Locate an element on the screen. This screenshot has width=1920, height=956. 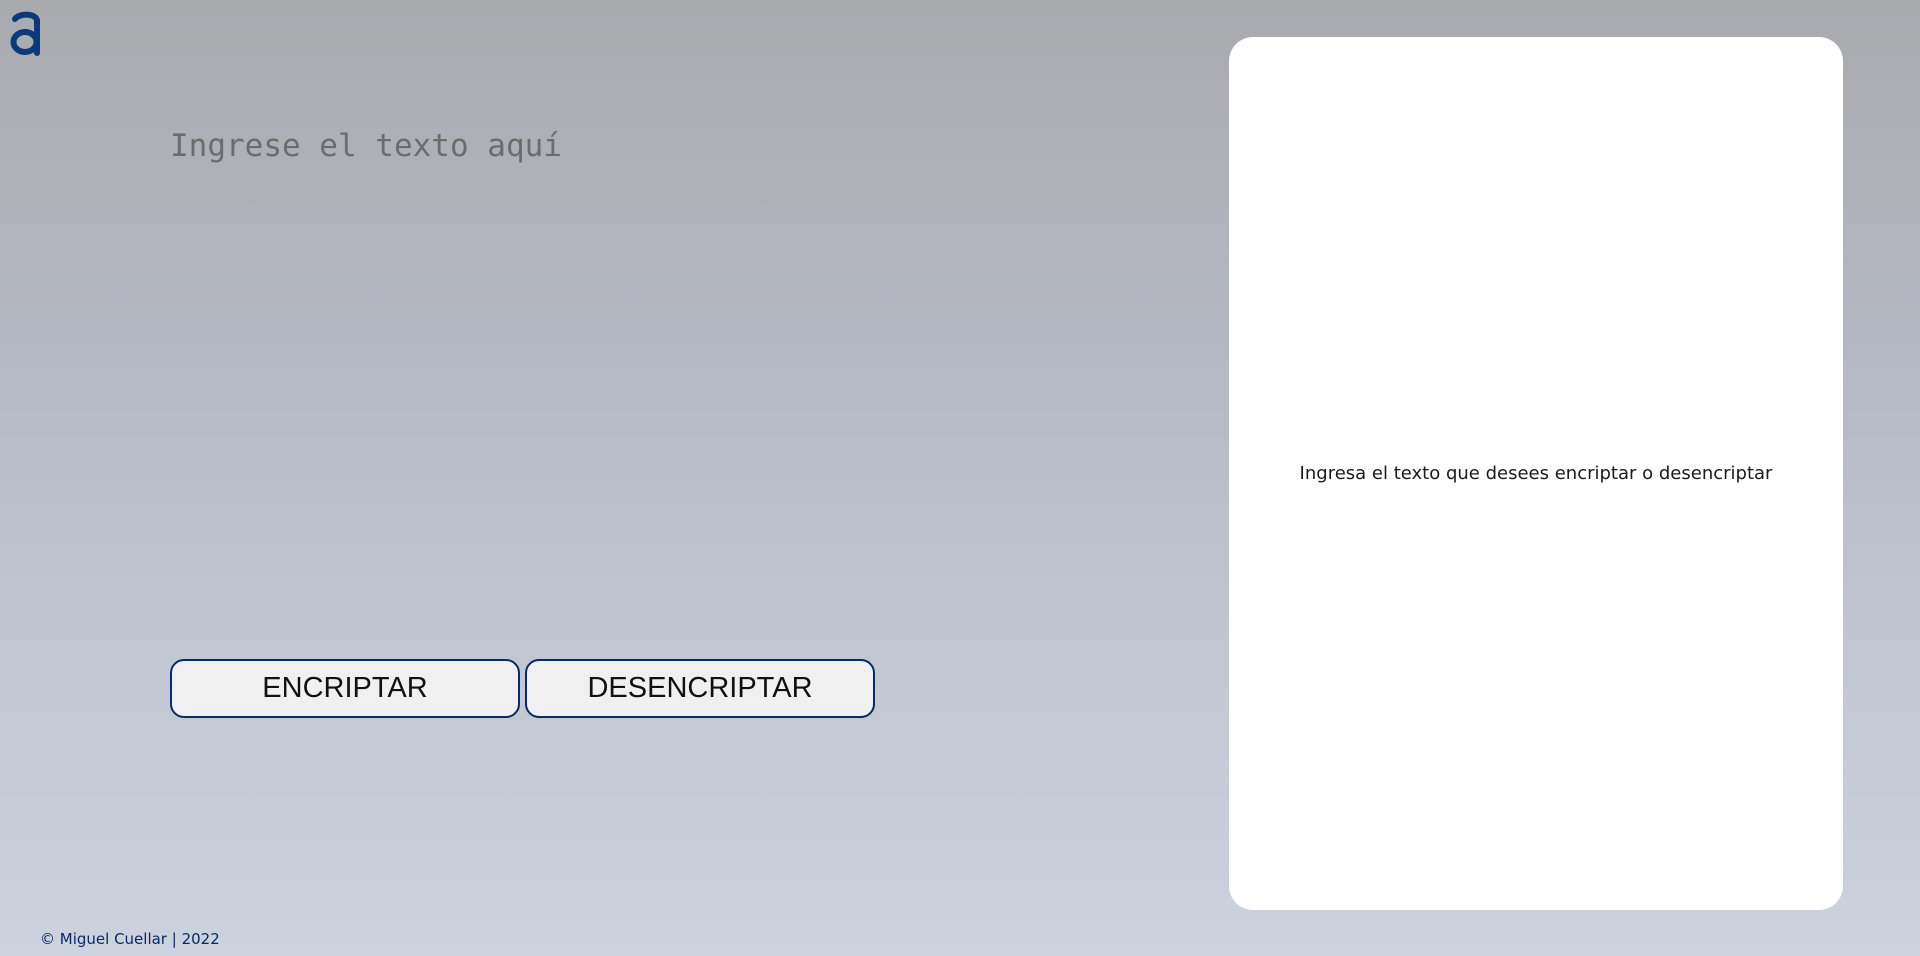
footer-copyright: © Miguel Cuellar | 2022 is located at coordinates (130, 939).